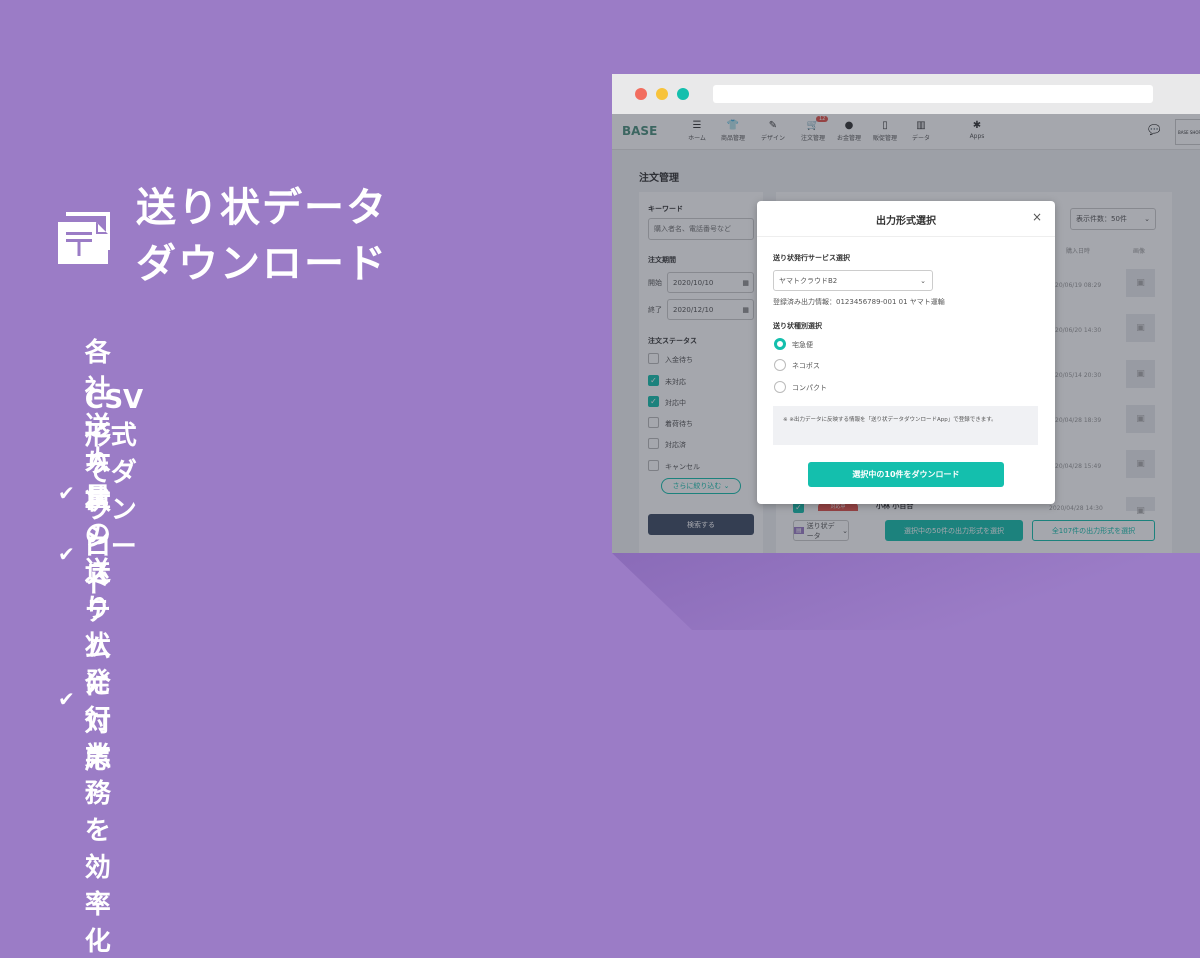 Image resolution: width=1200 pixels, height=958 pixels. What do you see at coordinates (662, 94) in the screenshot?
I see `minimize-dot` at bounding box center [662, 94].